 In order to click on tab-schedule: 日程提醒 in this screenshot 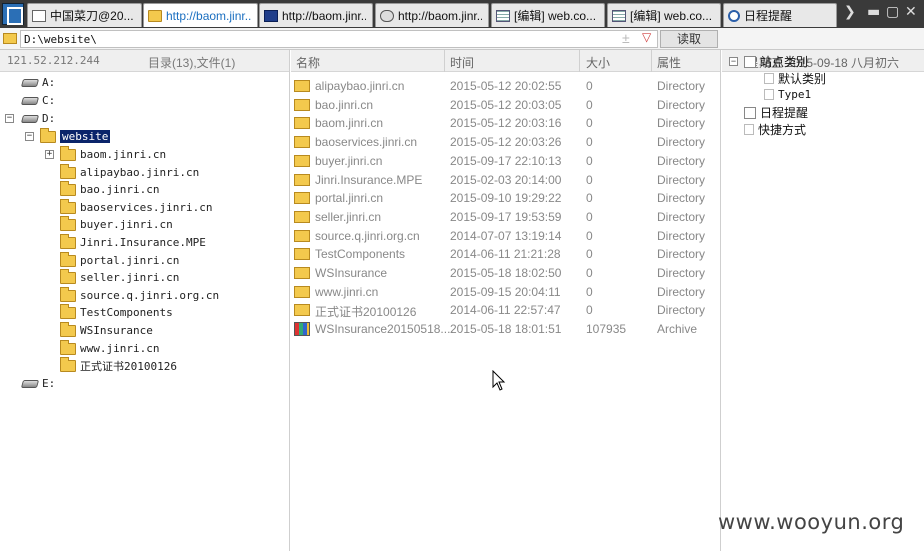, I will do `click(780, 15)`.